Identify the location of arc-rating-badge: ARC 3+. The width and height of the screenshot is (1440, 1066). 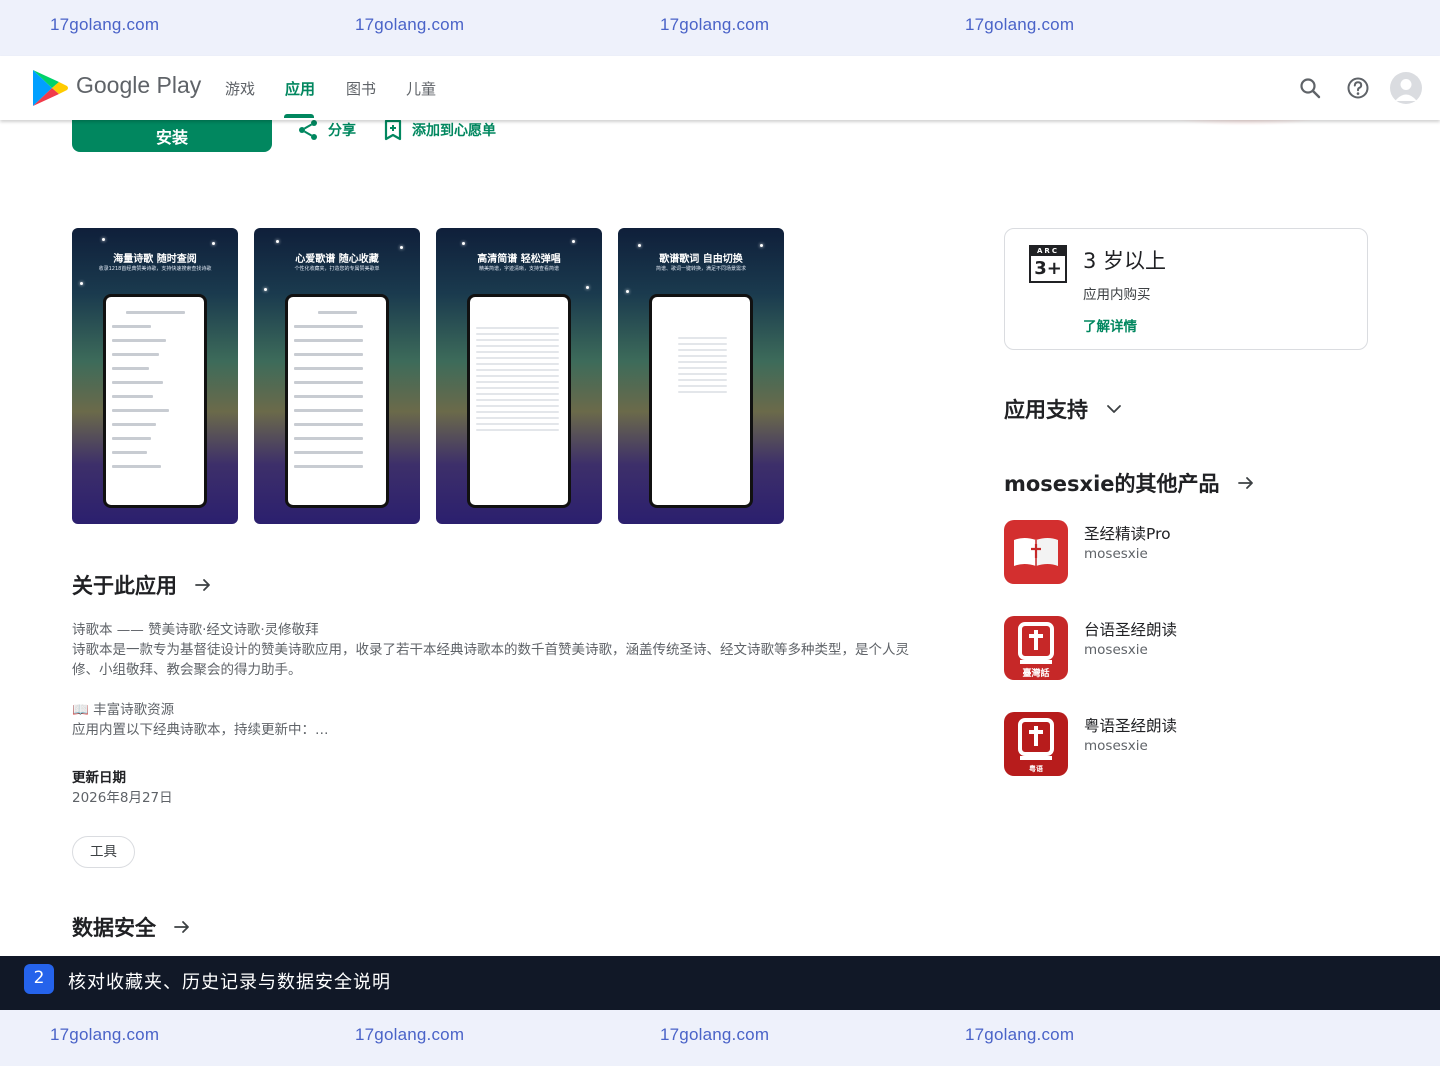
(1048, 264).